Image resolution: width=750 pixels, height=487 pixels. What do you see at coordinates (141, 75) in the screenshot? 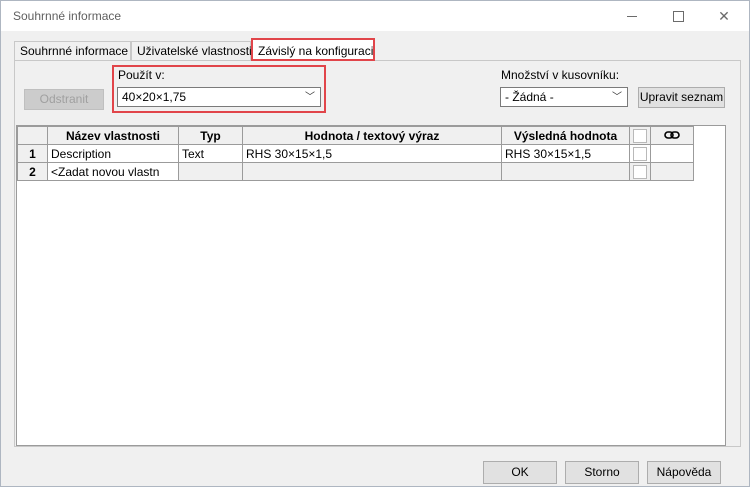
I see `used-in-label: Použít v:` at bounding box center [141, 75].